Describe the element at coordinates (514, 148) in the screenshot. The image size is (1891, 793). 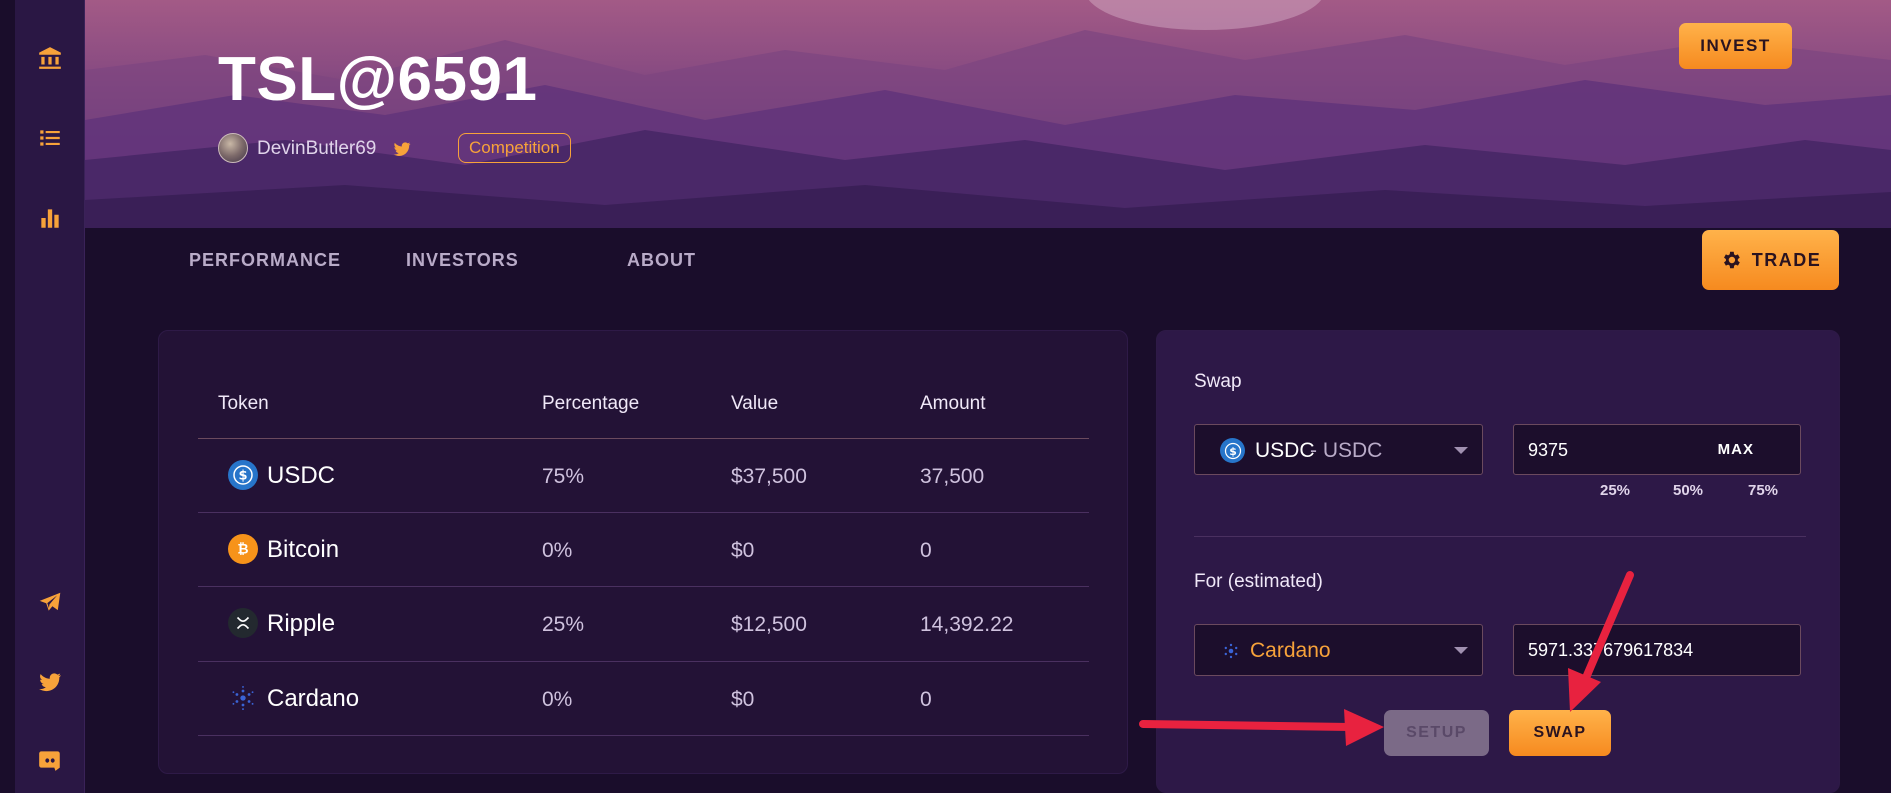
I see `competition-badge: Competition` at that location.